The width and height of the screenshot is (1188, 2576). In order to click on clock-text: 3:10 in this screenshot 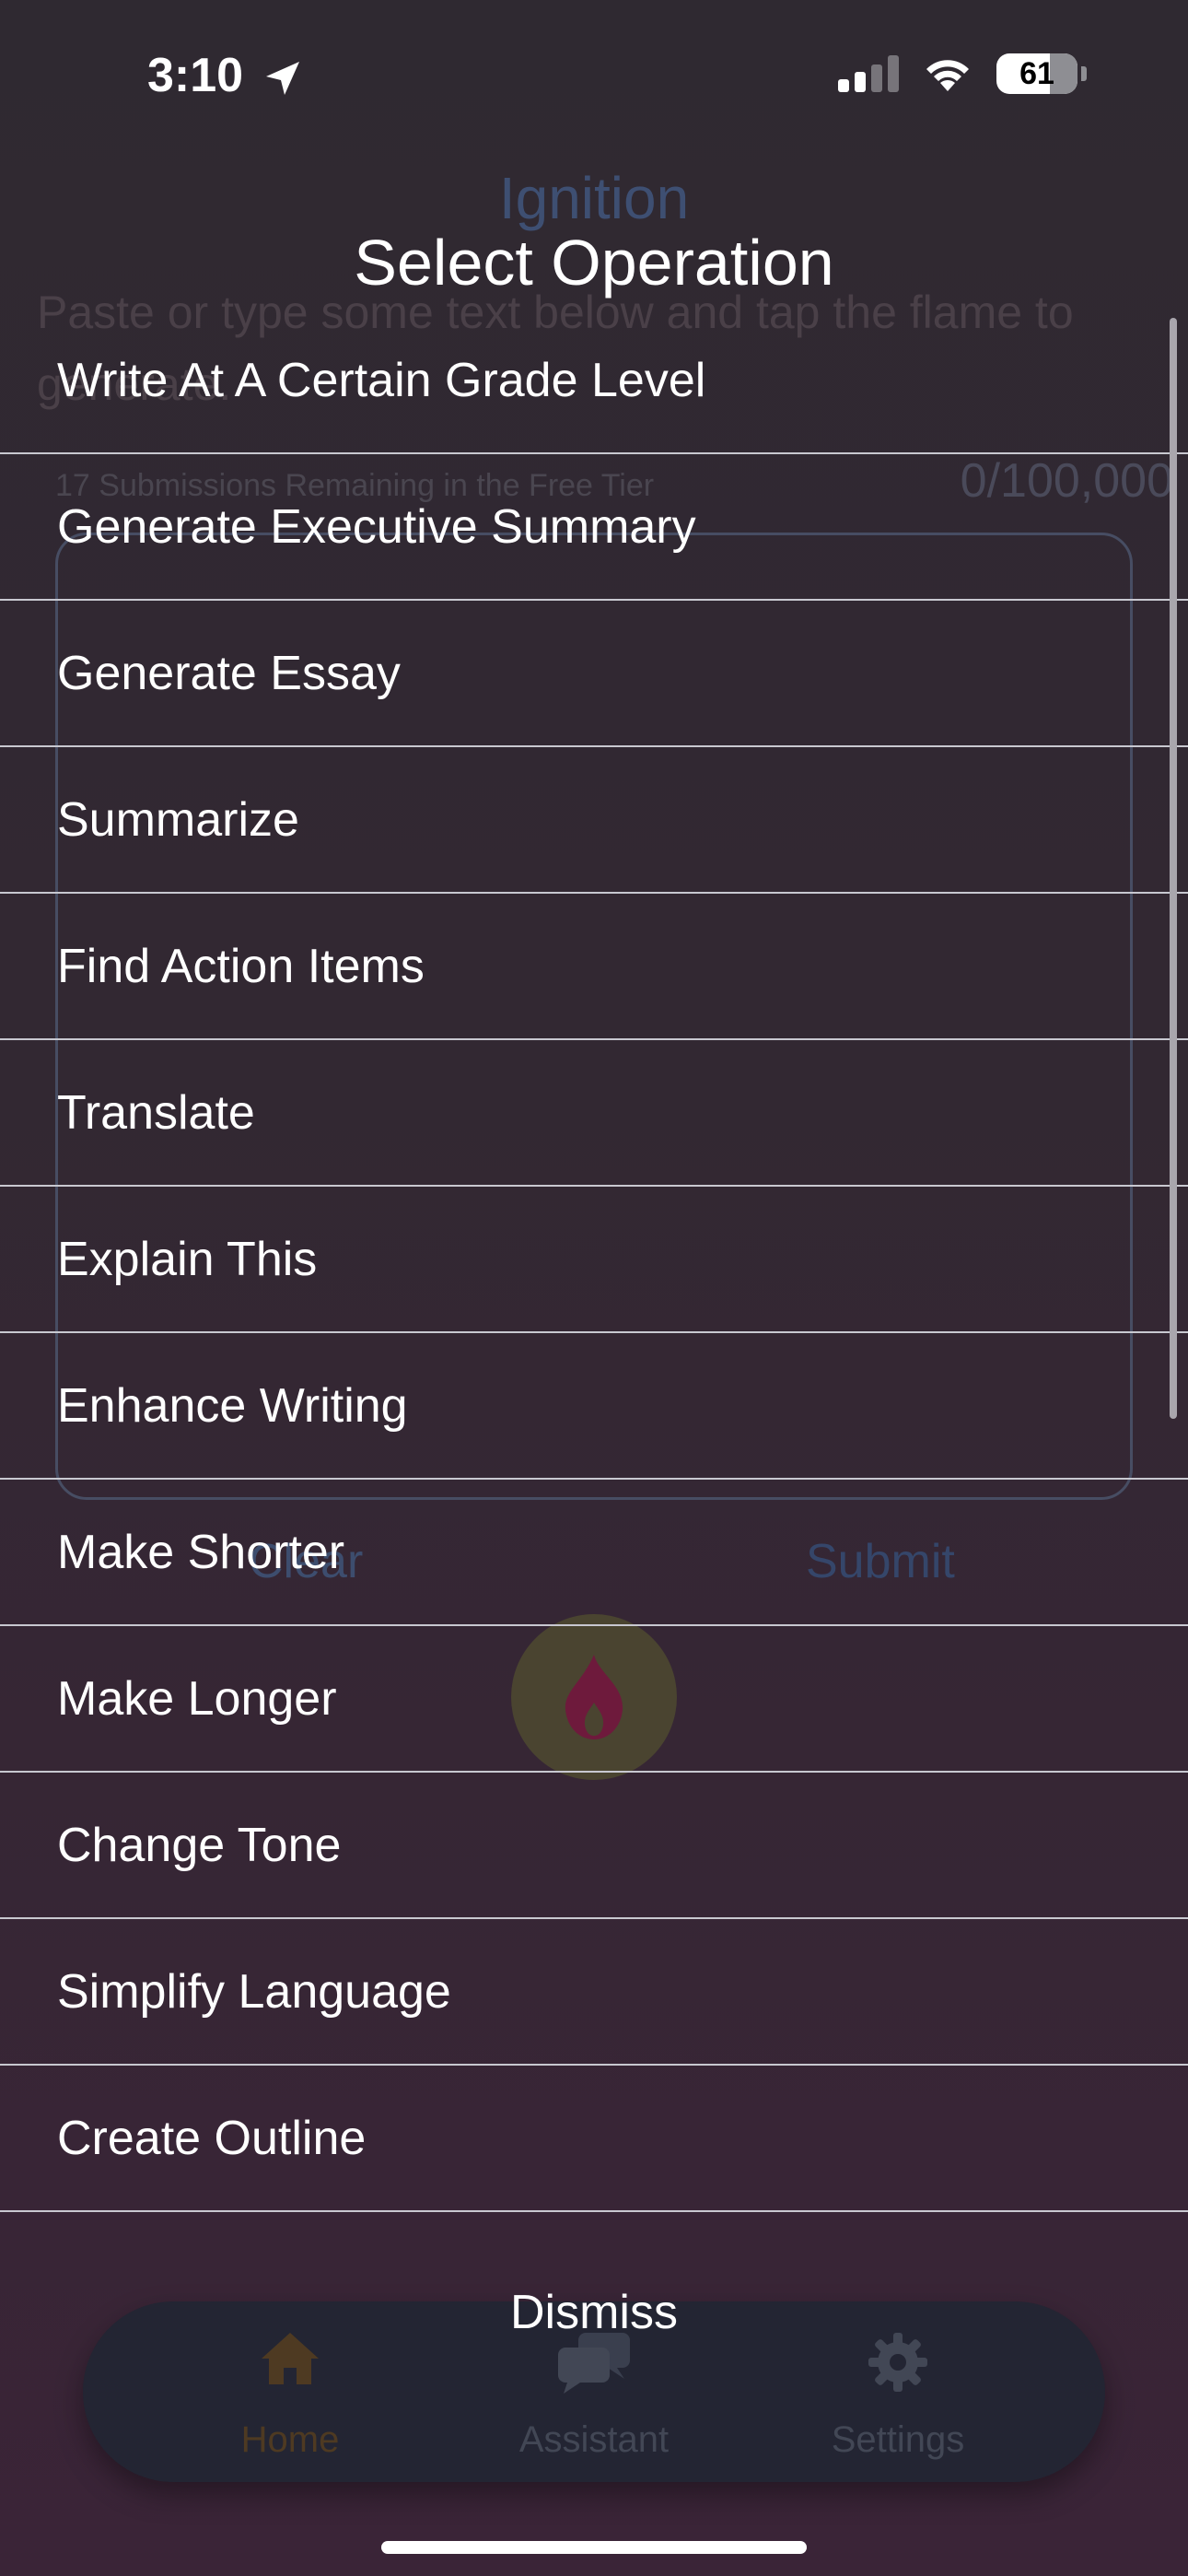, I will do `click(195, 75)`.